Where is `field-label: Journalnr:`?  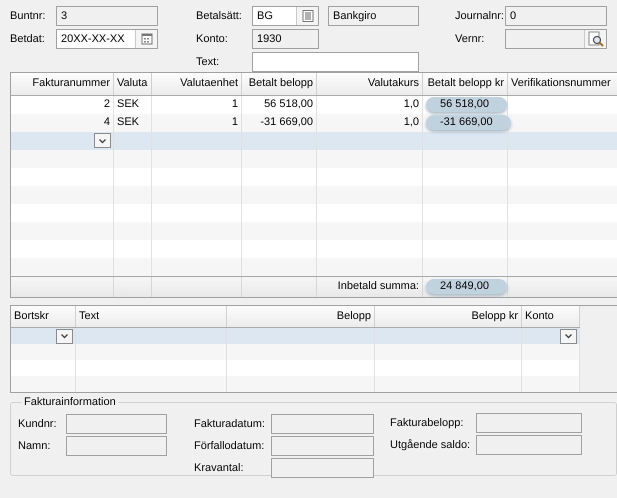 field-label: Journalnr: is located at coordinates (480, 16).